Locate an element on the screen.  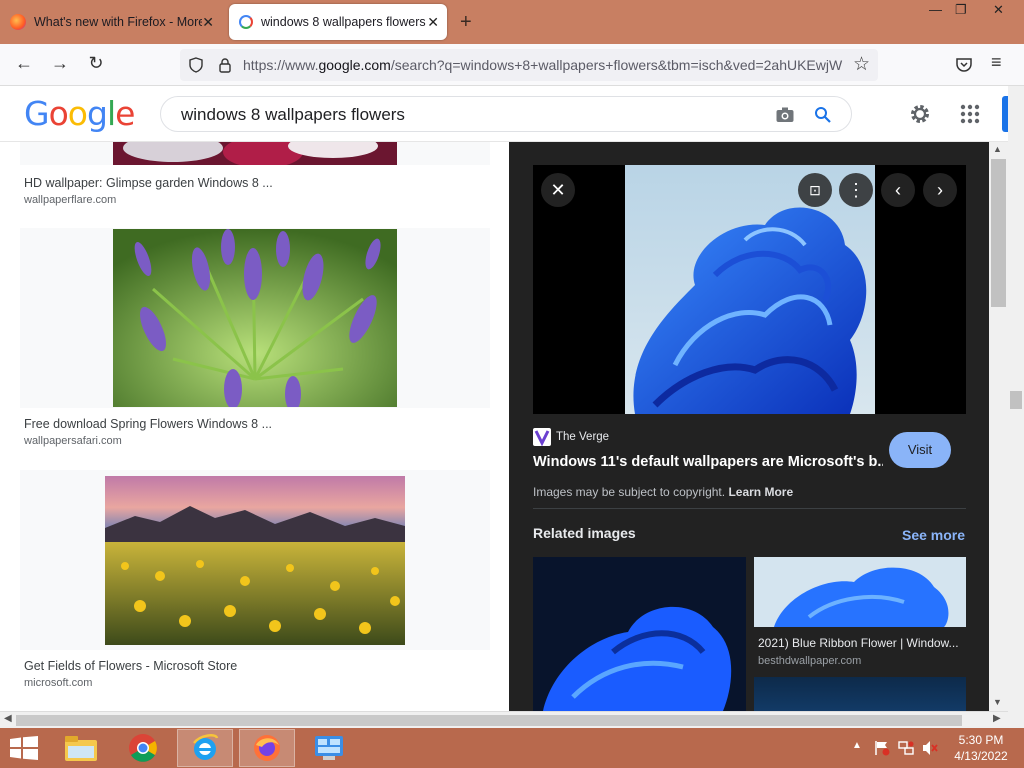
apps-grid-icon is located at coordinates (970, 114).